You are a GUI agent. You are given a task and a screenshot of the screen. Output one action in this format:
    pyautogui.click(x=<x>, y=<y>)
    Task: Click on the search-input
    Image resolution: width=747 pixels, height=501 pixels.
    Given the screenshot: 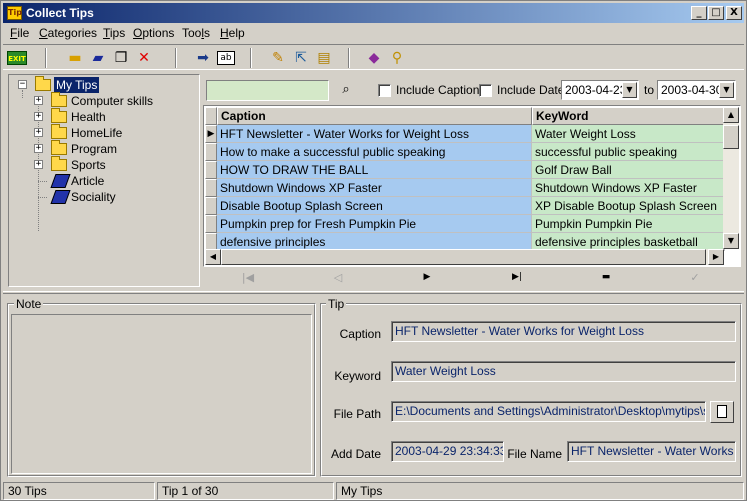 What is the action you would take?
    pyautogui.click(x=267, y=90)
    